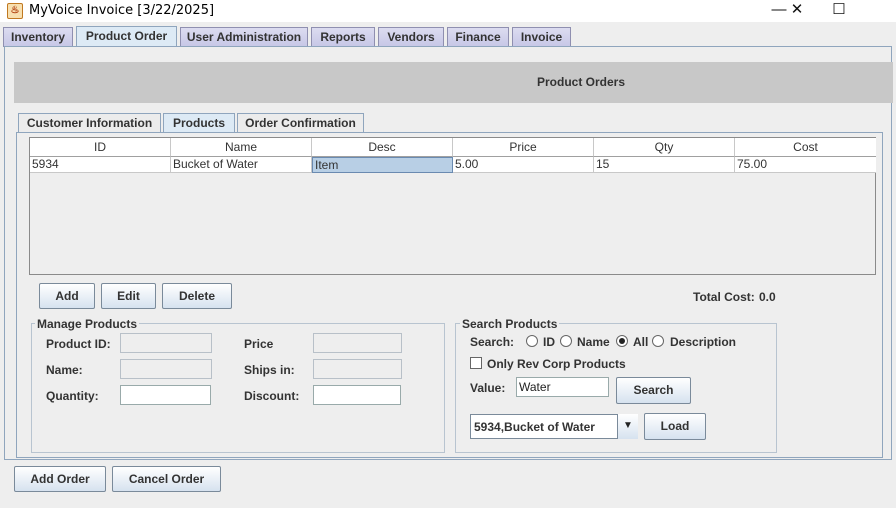 The width and height of the screenshot is (896, 508). Describe the element at coordinates (199, 123) in the screenshot. I see `tab-products: Products` at that location.